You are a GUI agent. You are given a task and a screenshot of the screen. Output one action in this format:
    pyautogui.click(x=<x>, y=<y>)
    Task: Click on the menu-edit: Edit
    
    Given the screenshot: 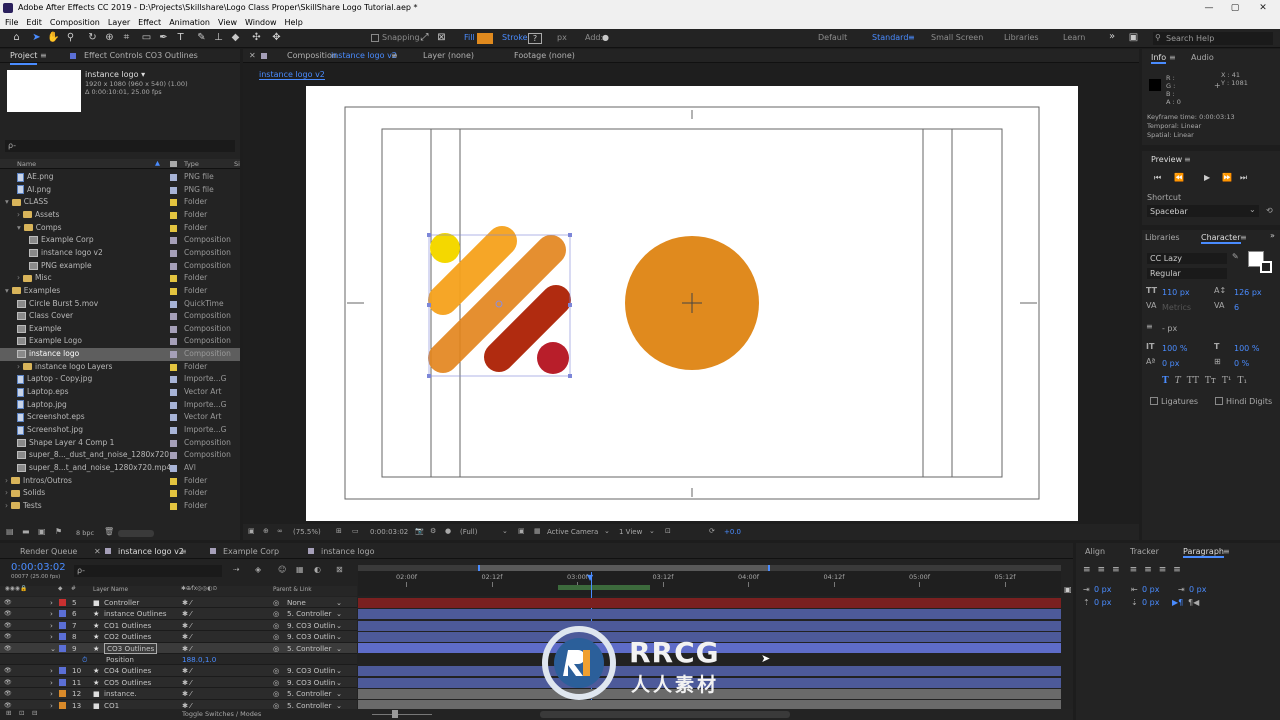 What is the action you would take?
    pyautogui.click(x=34, y=22)
    